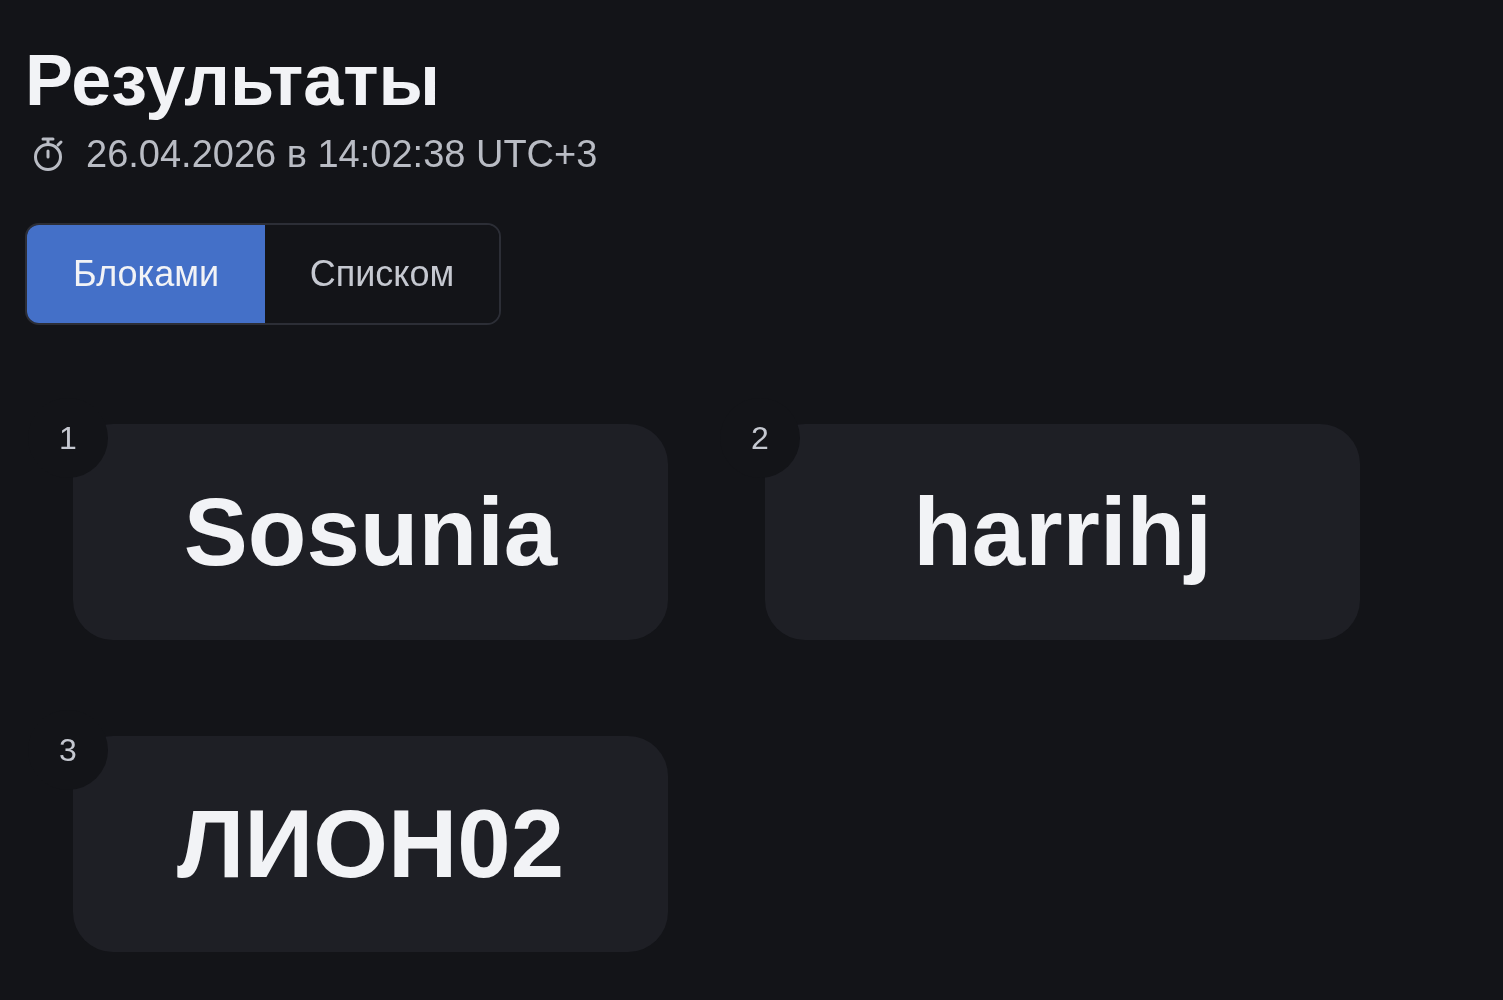 The image size is (1503, 1000). Describe the element at coordinates (146, 274) in the screenshot. I see `view-tab: Блоками` at that location.